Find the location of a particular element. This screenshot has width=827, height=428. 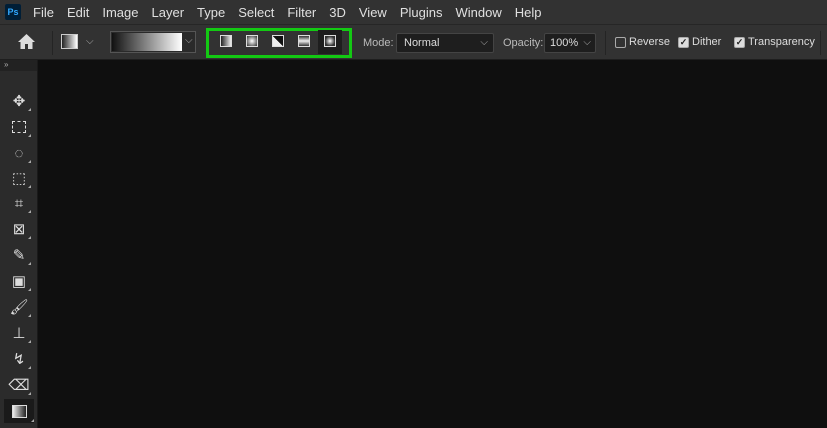

gradient-preview is located at coordinates (147, 42).